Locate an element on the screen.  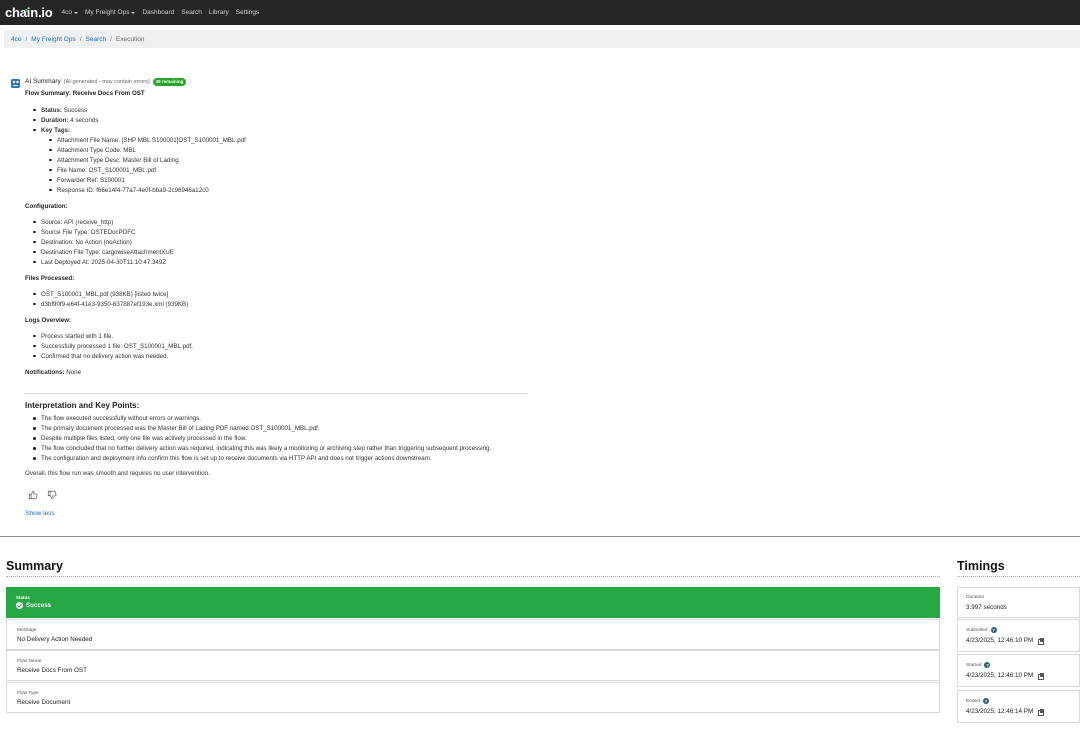
breadcrumb-freight-ops: My Freight Ops is located at coordinates (53, 39).